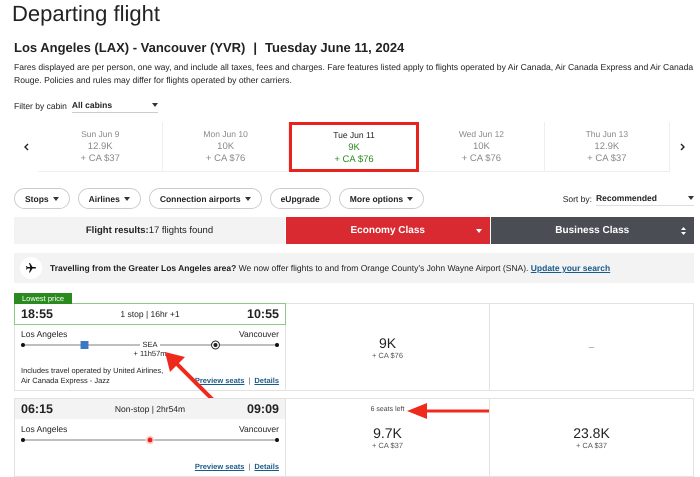 The height and width of the screenshot is (477, 700). I want to click on page-title: Departing flight, so click(86, 14).